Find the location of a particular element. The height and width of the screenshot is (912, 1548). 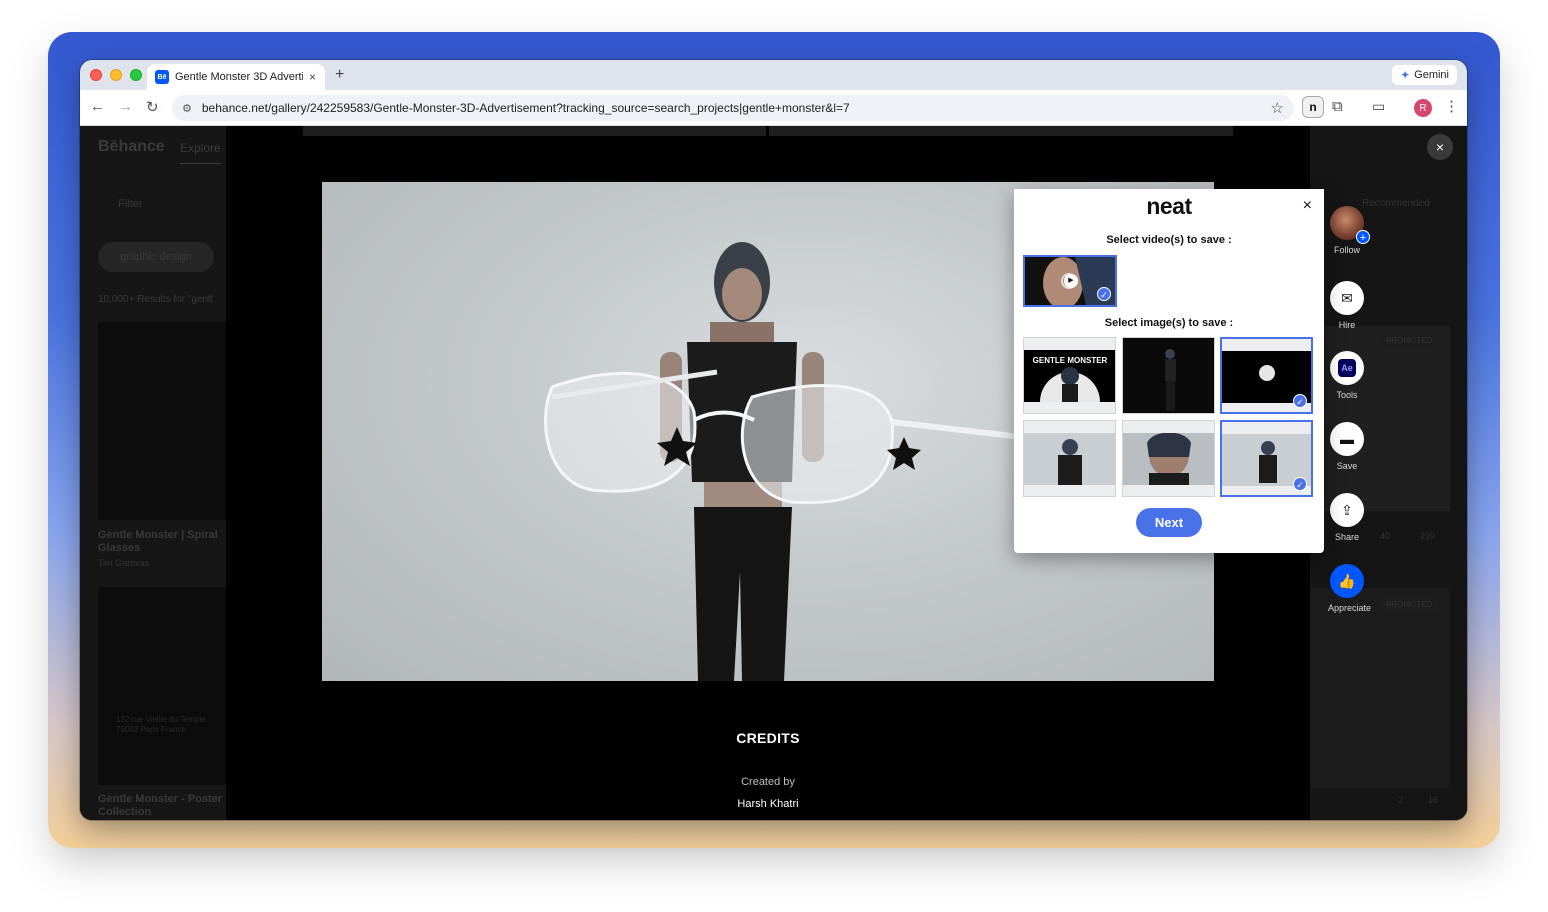

result-card-title: Gentle Monster | Spiral Glasses is located at coordinates (162, 542).